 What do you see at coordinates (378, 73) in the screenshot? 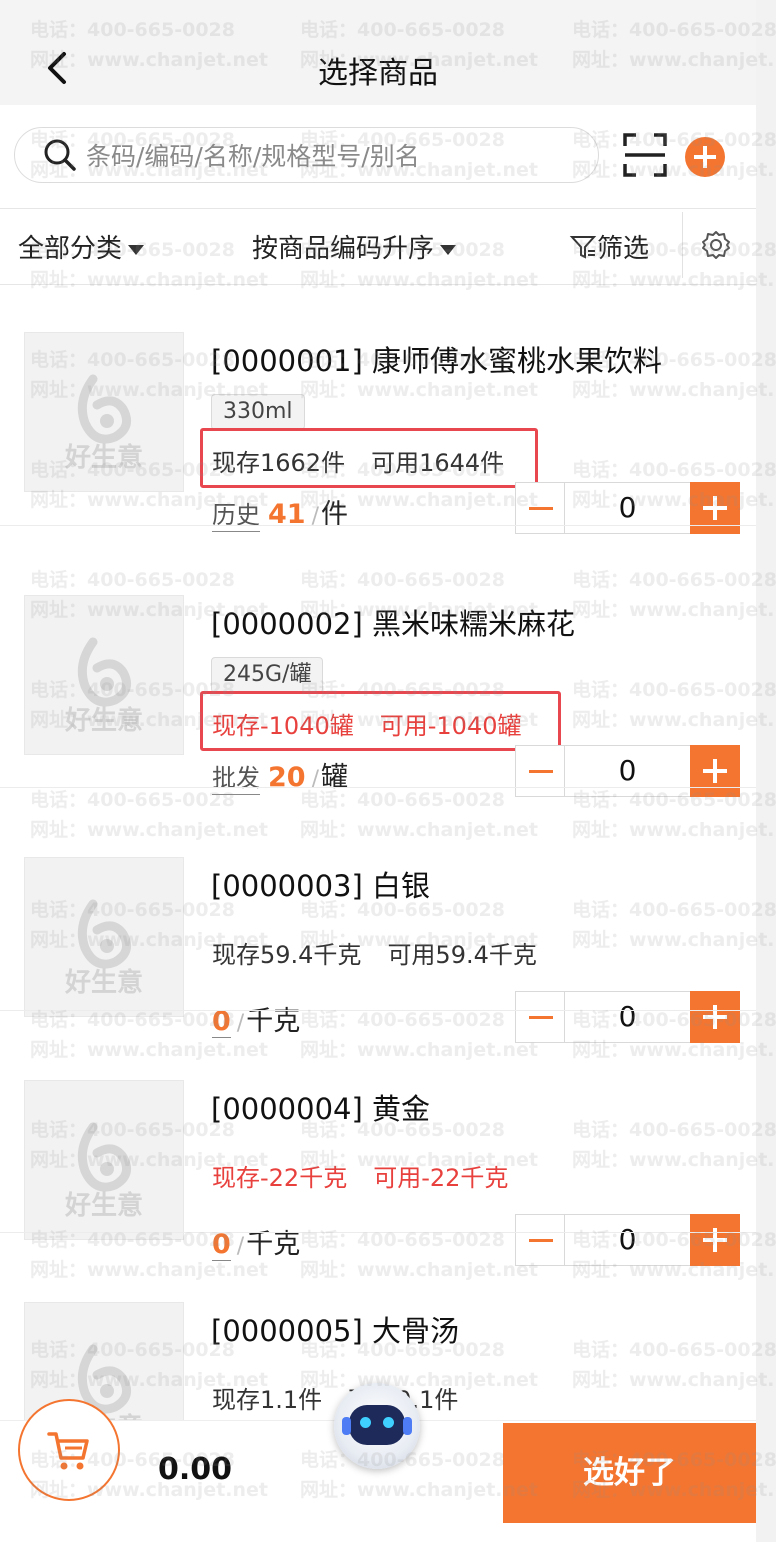
I see `page-title: 选择商品` at bounding box center [378, 73].